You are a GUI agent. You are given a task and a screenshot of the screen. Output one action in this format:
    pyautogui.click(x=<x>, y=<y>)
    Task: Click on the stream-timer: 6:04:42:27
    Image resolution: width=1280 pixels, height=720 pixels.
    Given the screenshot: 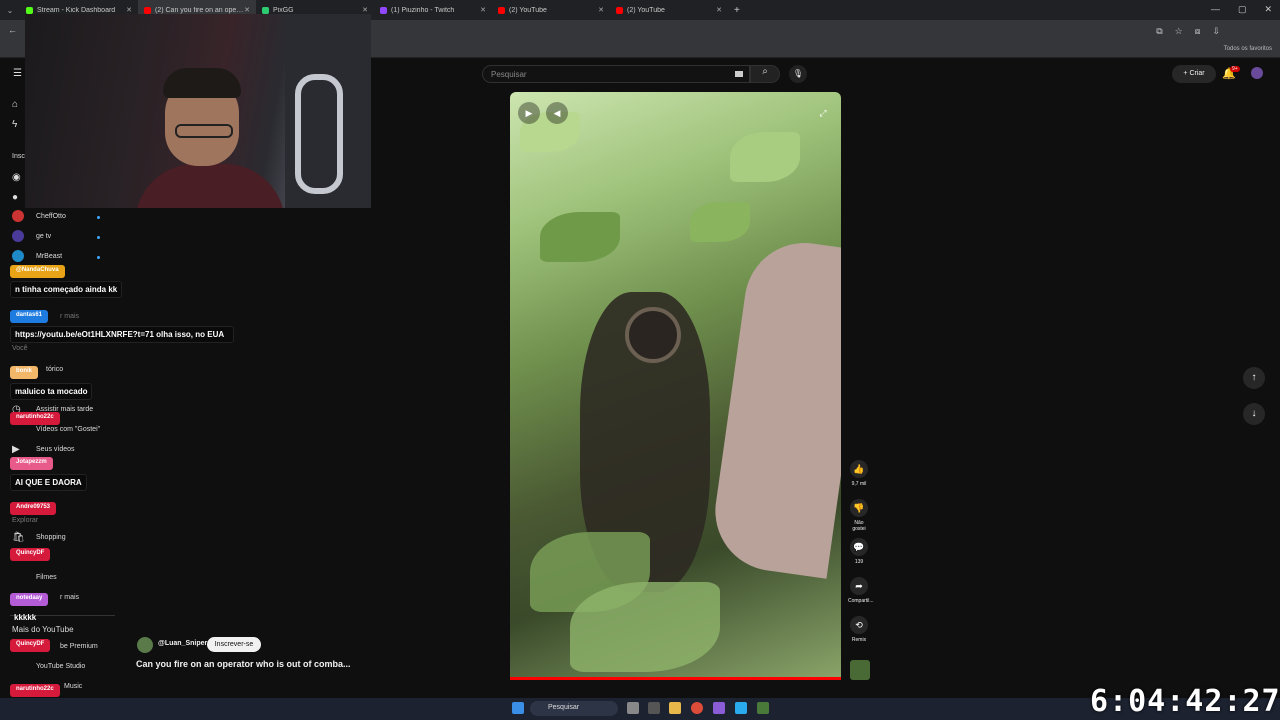 What is the action you would take?
    pyautogui.click(x=1185, y=701)
    